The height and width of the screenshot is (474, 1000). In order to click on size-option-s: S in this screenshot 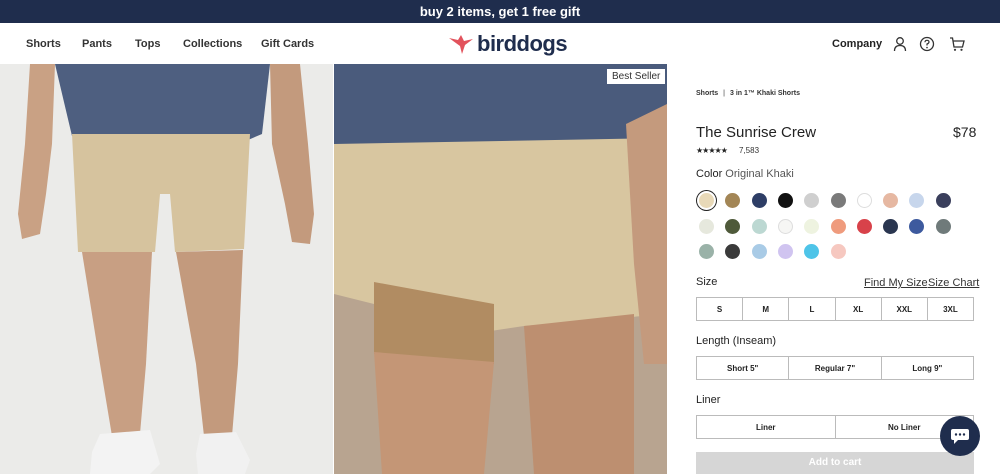, I will do `click(720, 309)`.